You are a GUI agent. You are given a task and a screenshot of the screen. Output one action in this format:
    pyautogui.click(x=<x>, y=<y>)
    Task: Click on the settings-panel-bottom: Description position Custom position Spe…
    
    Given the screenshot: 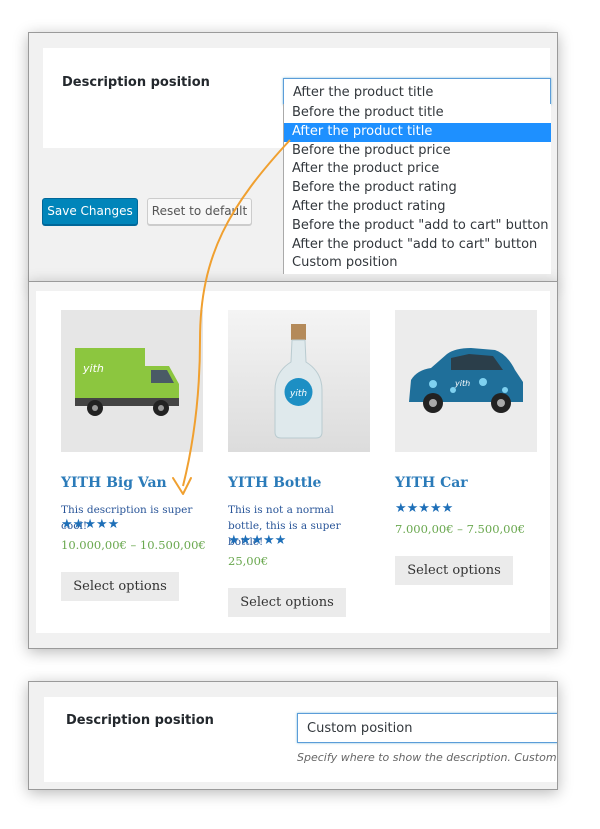 What is the action you would take?
    pyautogui.click(x=293, y=735)
    